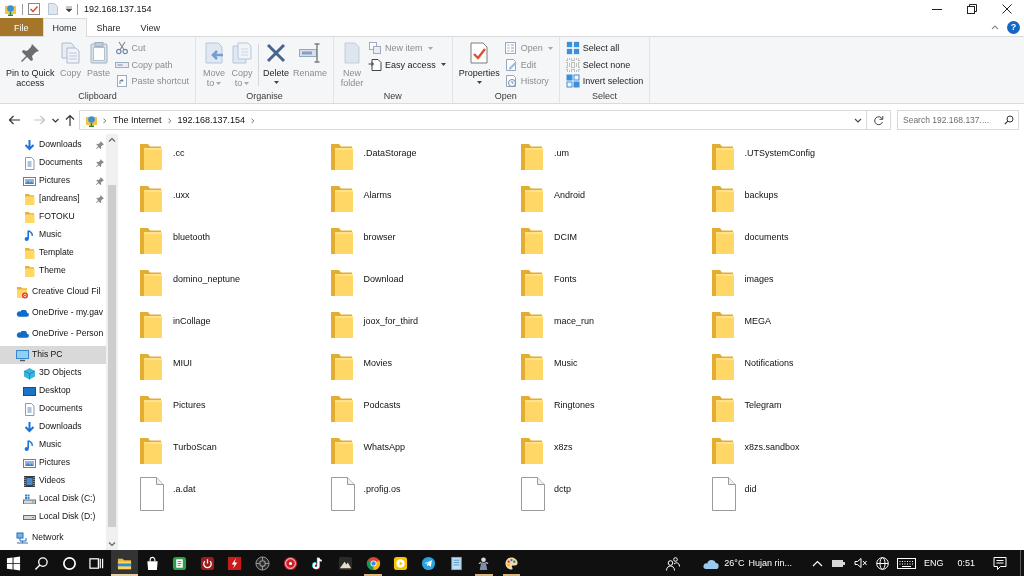 The image size is (1024, 576). What do you see at coordinates (233, 371) in the screenshot?
I see `folder-item: MIUI` at bounding box center [233, 371].